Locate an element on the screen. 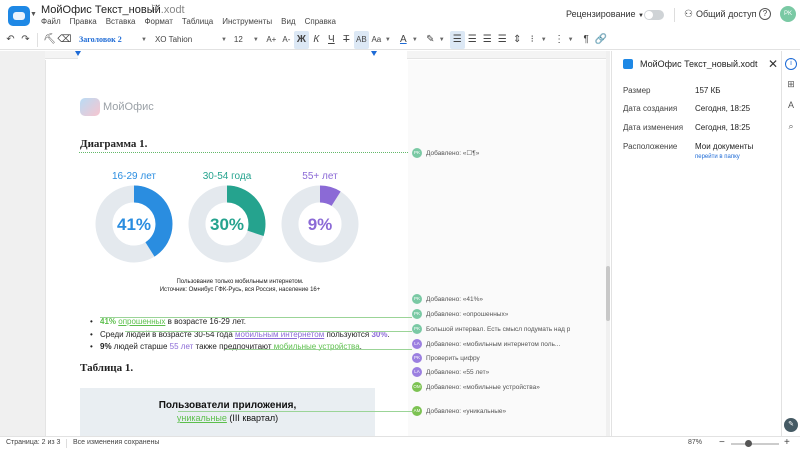 The height and width of the screenshot is (450, 800). menu-format: Формат is located at coordinates (158, 21).